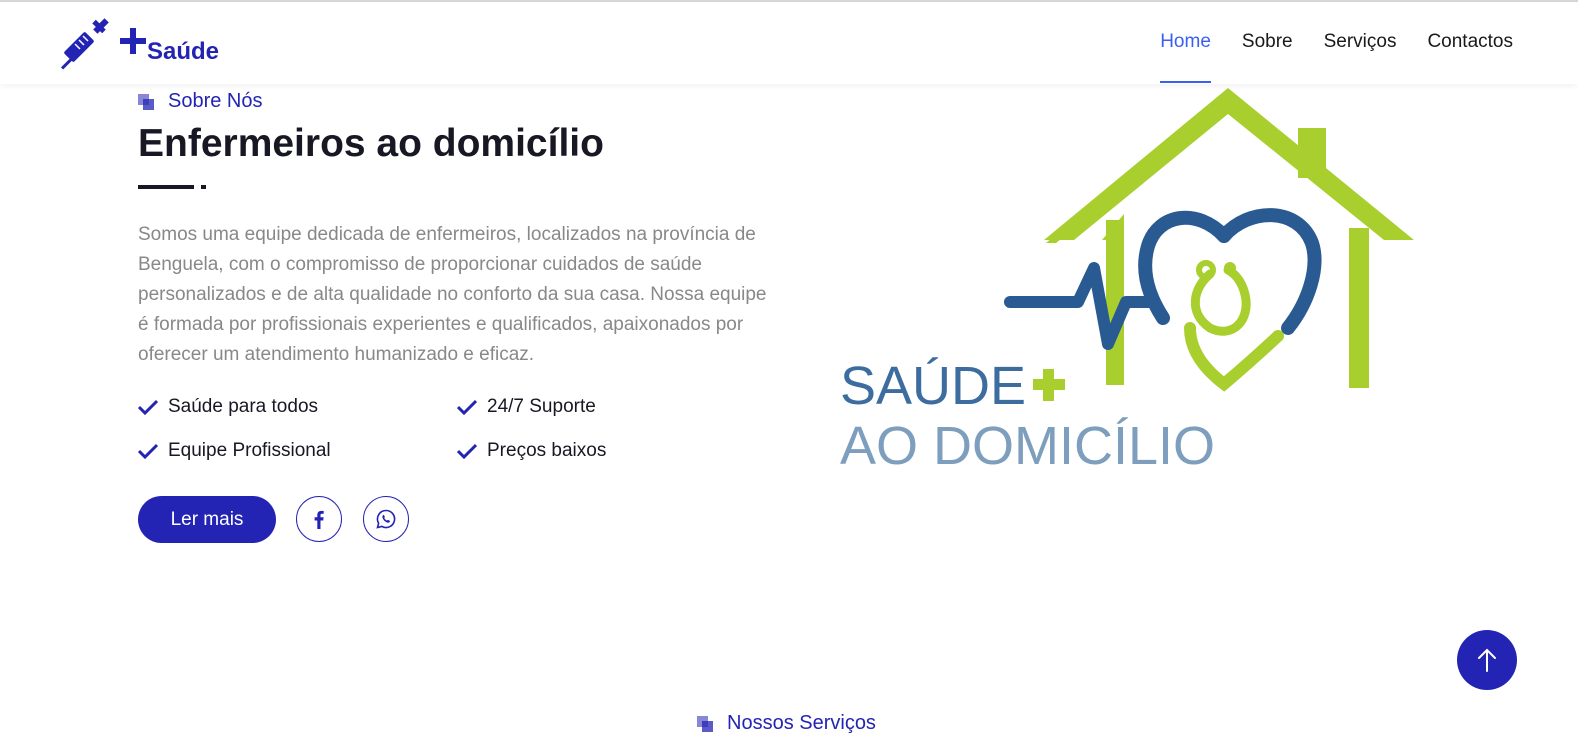 This screenshot has height=748, width=1578. Describe the element at coordinates (1267, 42) in the screenshot. I see `nav-sobre: Sobre` at that location.